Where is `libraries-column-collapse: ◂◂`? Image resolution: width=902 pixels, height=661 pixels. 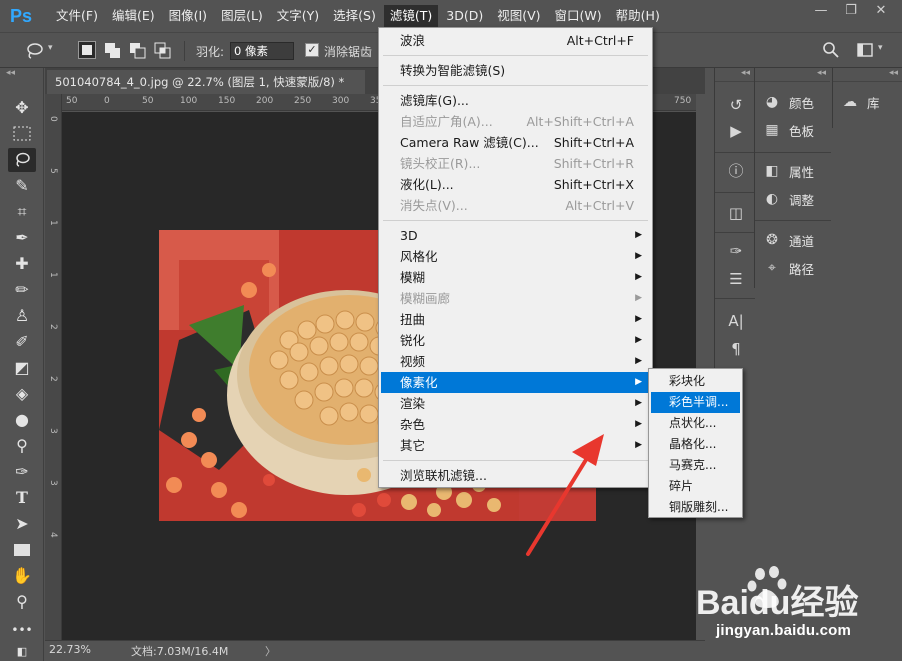
libraries-column-collapse: ◂◂ is located at coordinates (867, 75).